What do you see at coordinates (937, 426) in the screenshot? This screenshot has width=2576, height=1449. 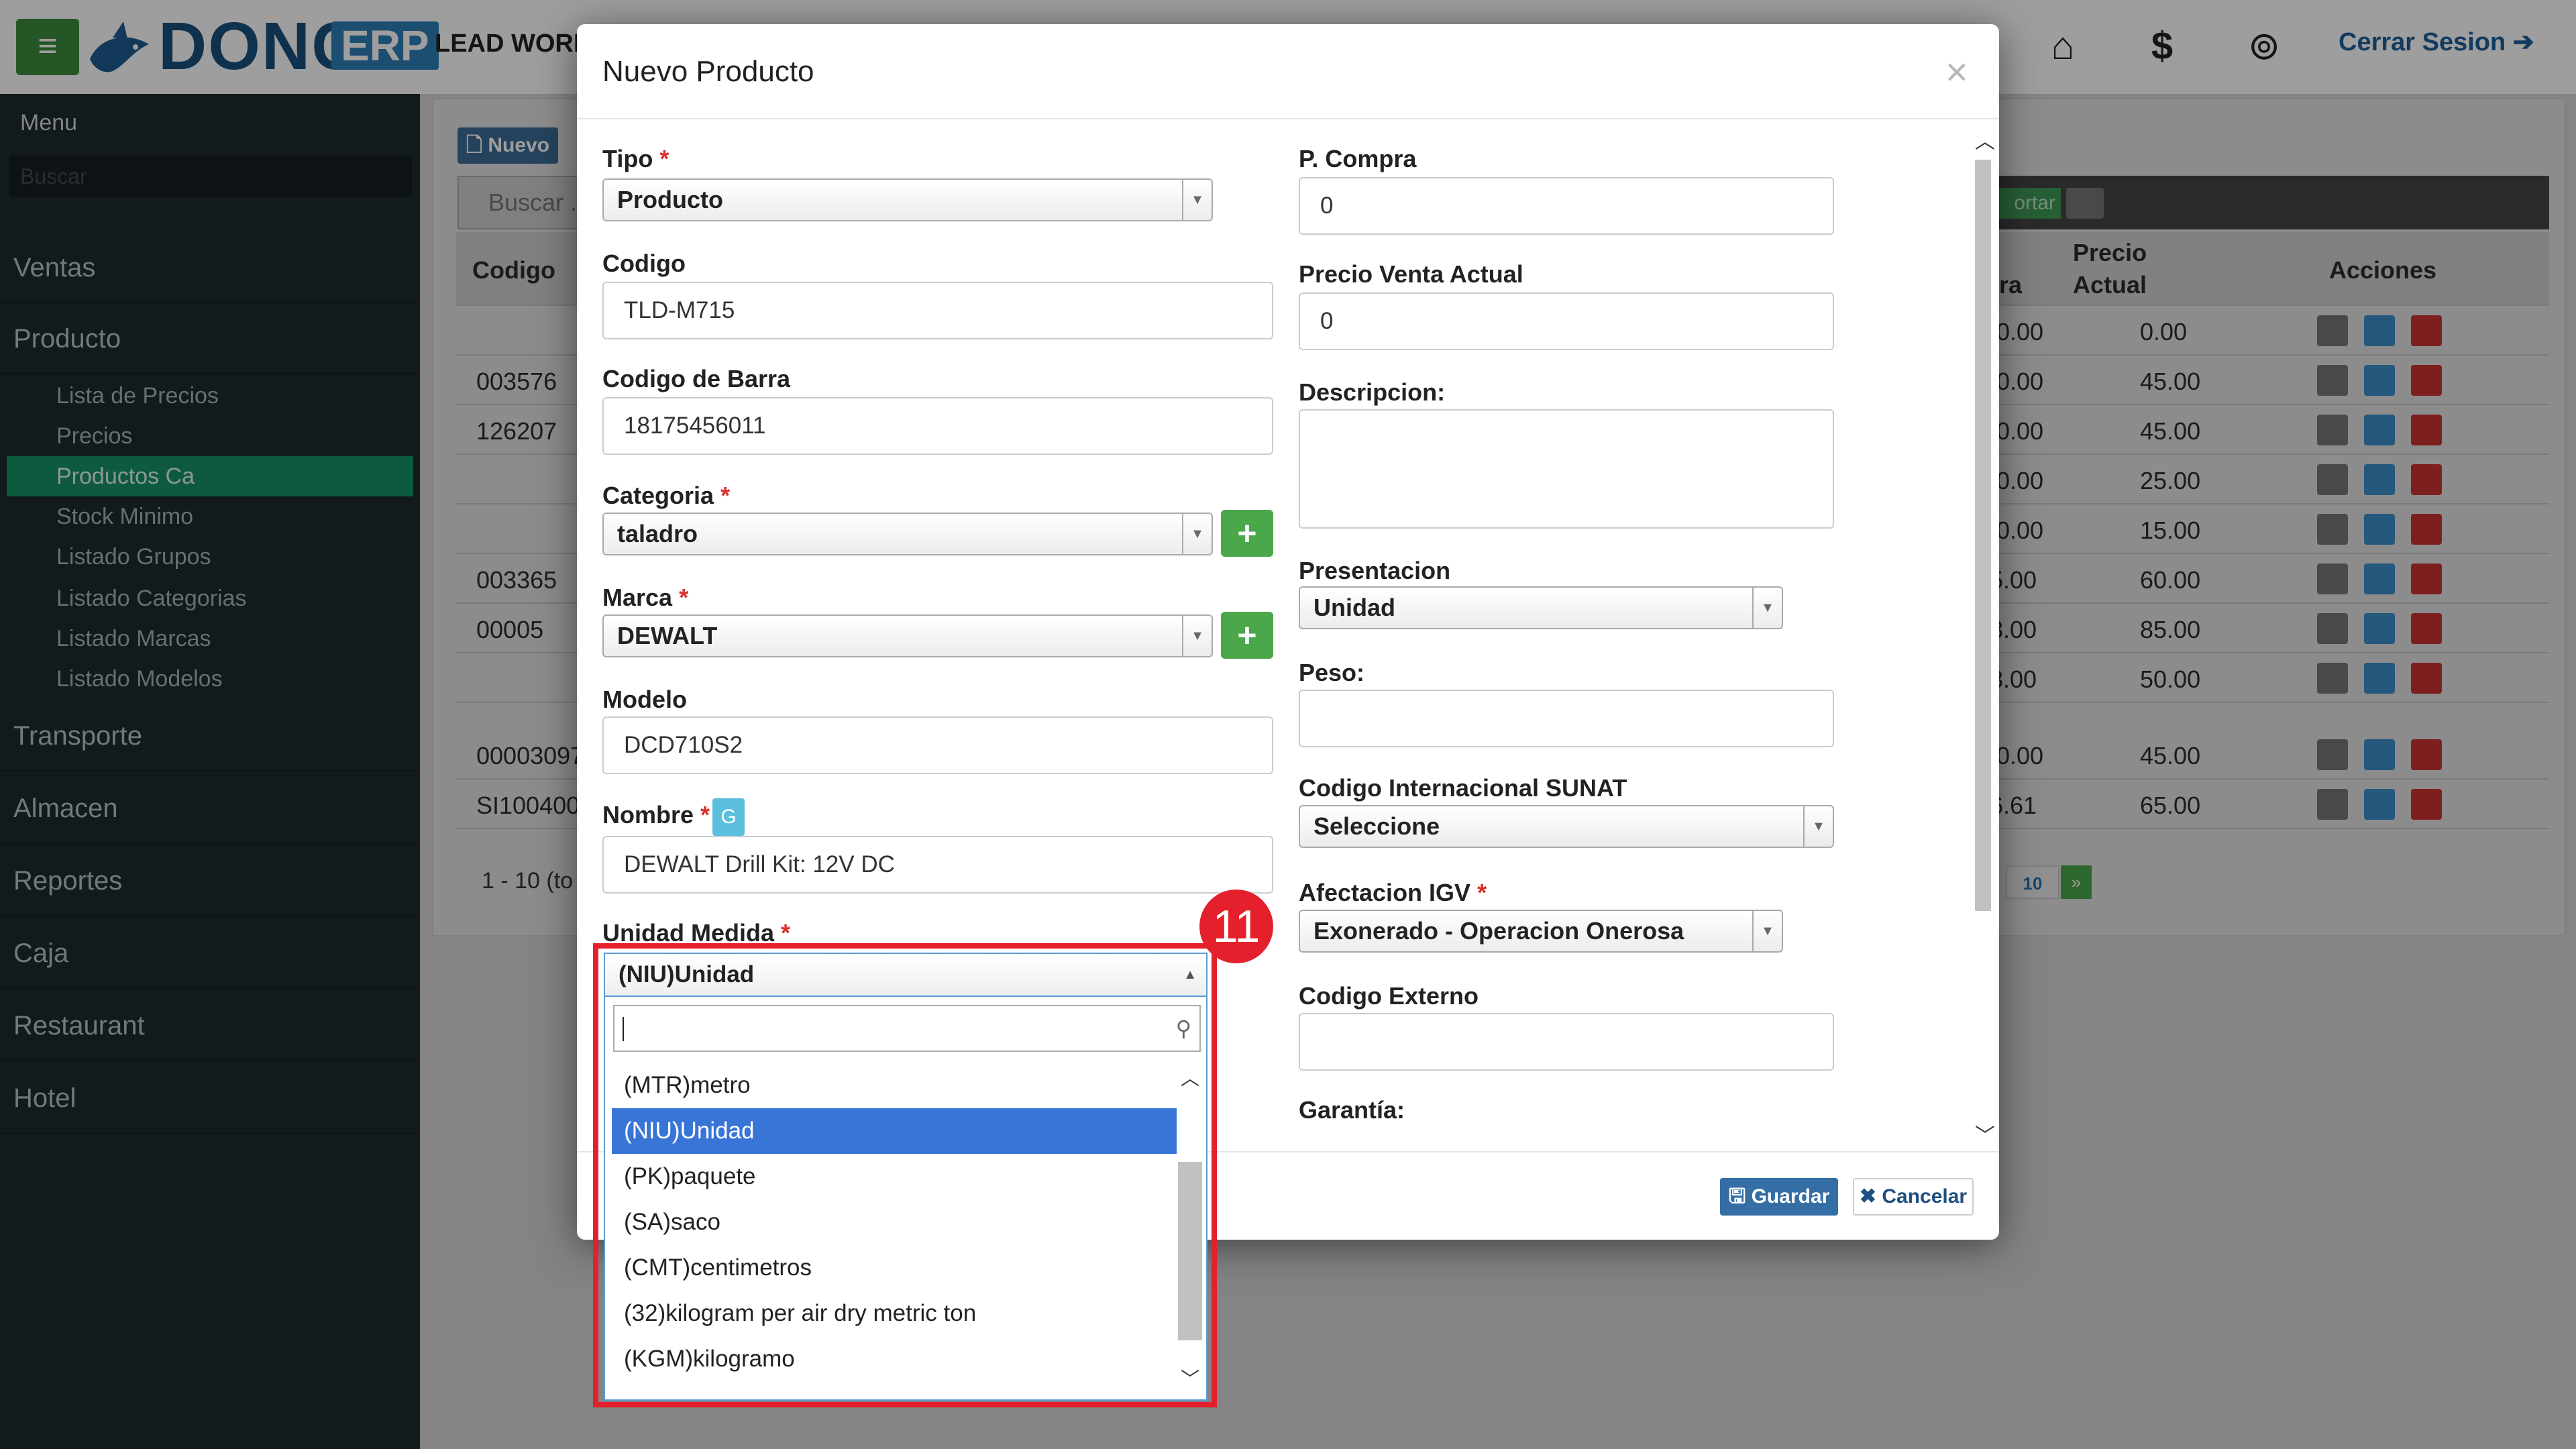 I see `codigo-barra-input: 18175456011` at bounding box center [937, 426].